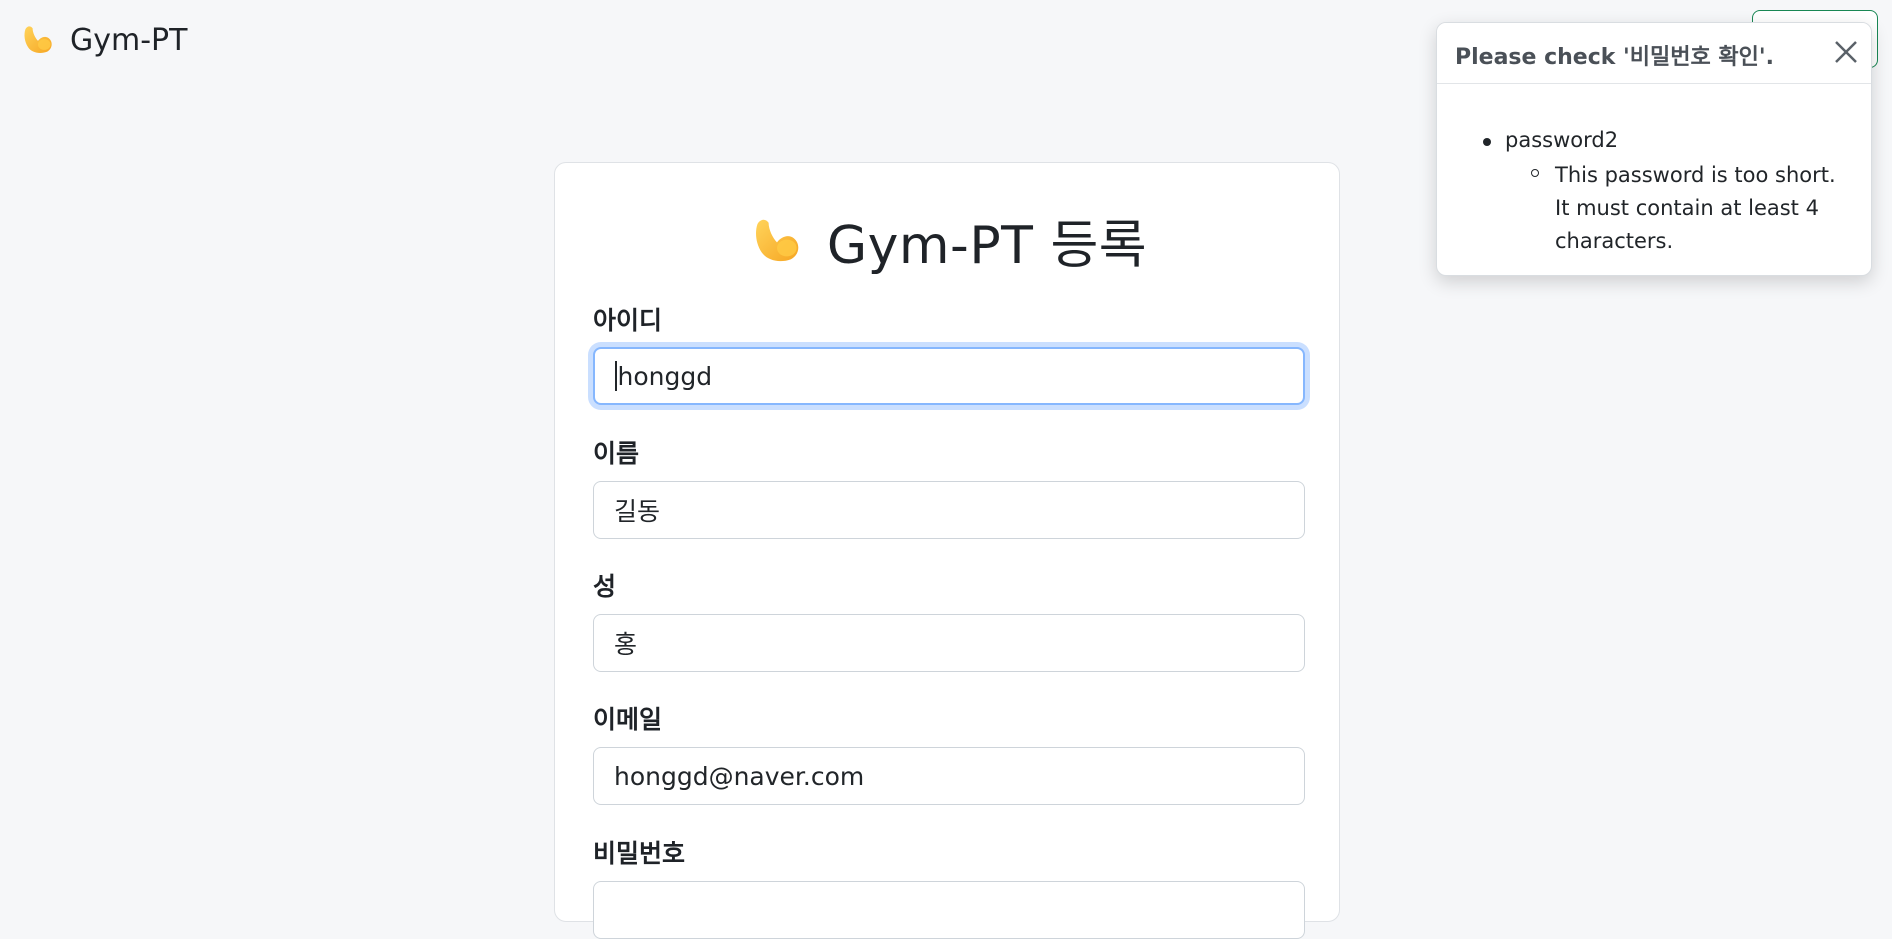 This screenshot has height=939, width=1892. What do you see at coordinates (665, 376) in the screenshot?
I see `username-value: honggd` at bounding box center [665, 376].